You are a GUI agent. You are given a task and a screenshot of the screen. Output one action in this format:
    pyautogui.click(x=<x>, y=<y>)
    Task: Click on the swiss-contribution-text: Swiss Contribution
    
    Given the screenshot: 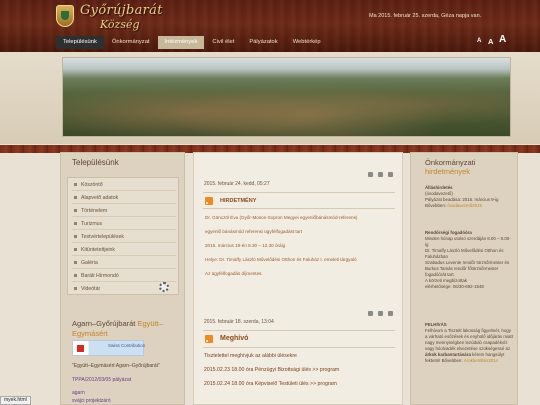 What is the action you would take?
    pyautogui.click(x=127, y=345)
    